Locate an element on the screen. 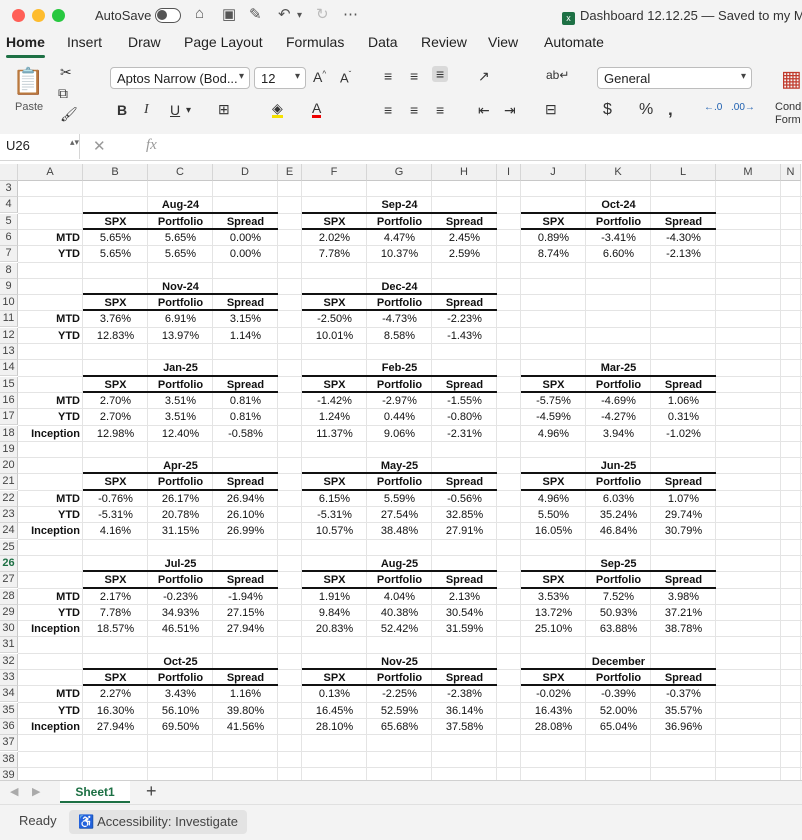 The image size is (802, 840). value-cell: 7.78% is located at coordinates (115, 613).